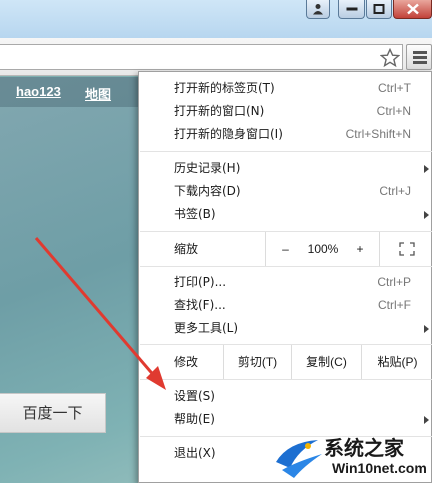 Image resolution: width=432 pixels, height=483 pixels. Describe the element at coordinates (396, 362) in the screenshot. I see `paste-button: 粘贴(P)` at that location.